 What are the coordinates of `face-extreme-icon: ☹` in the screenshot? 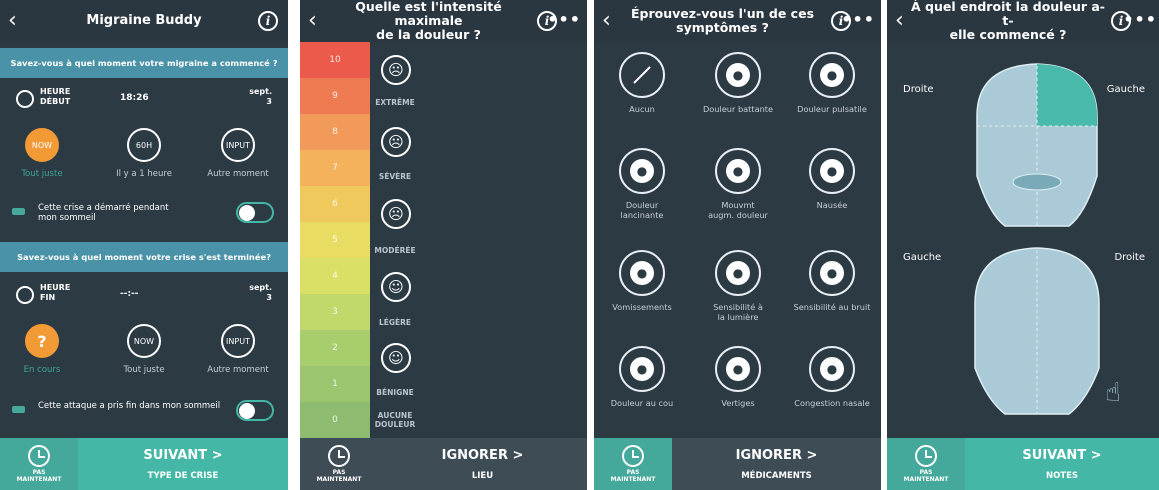 It's located at (396, 70).